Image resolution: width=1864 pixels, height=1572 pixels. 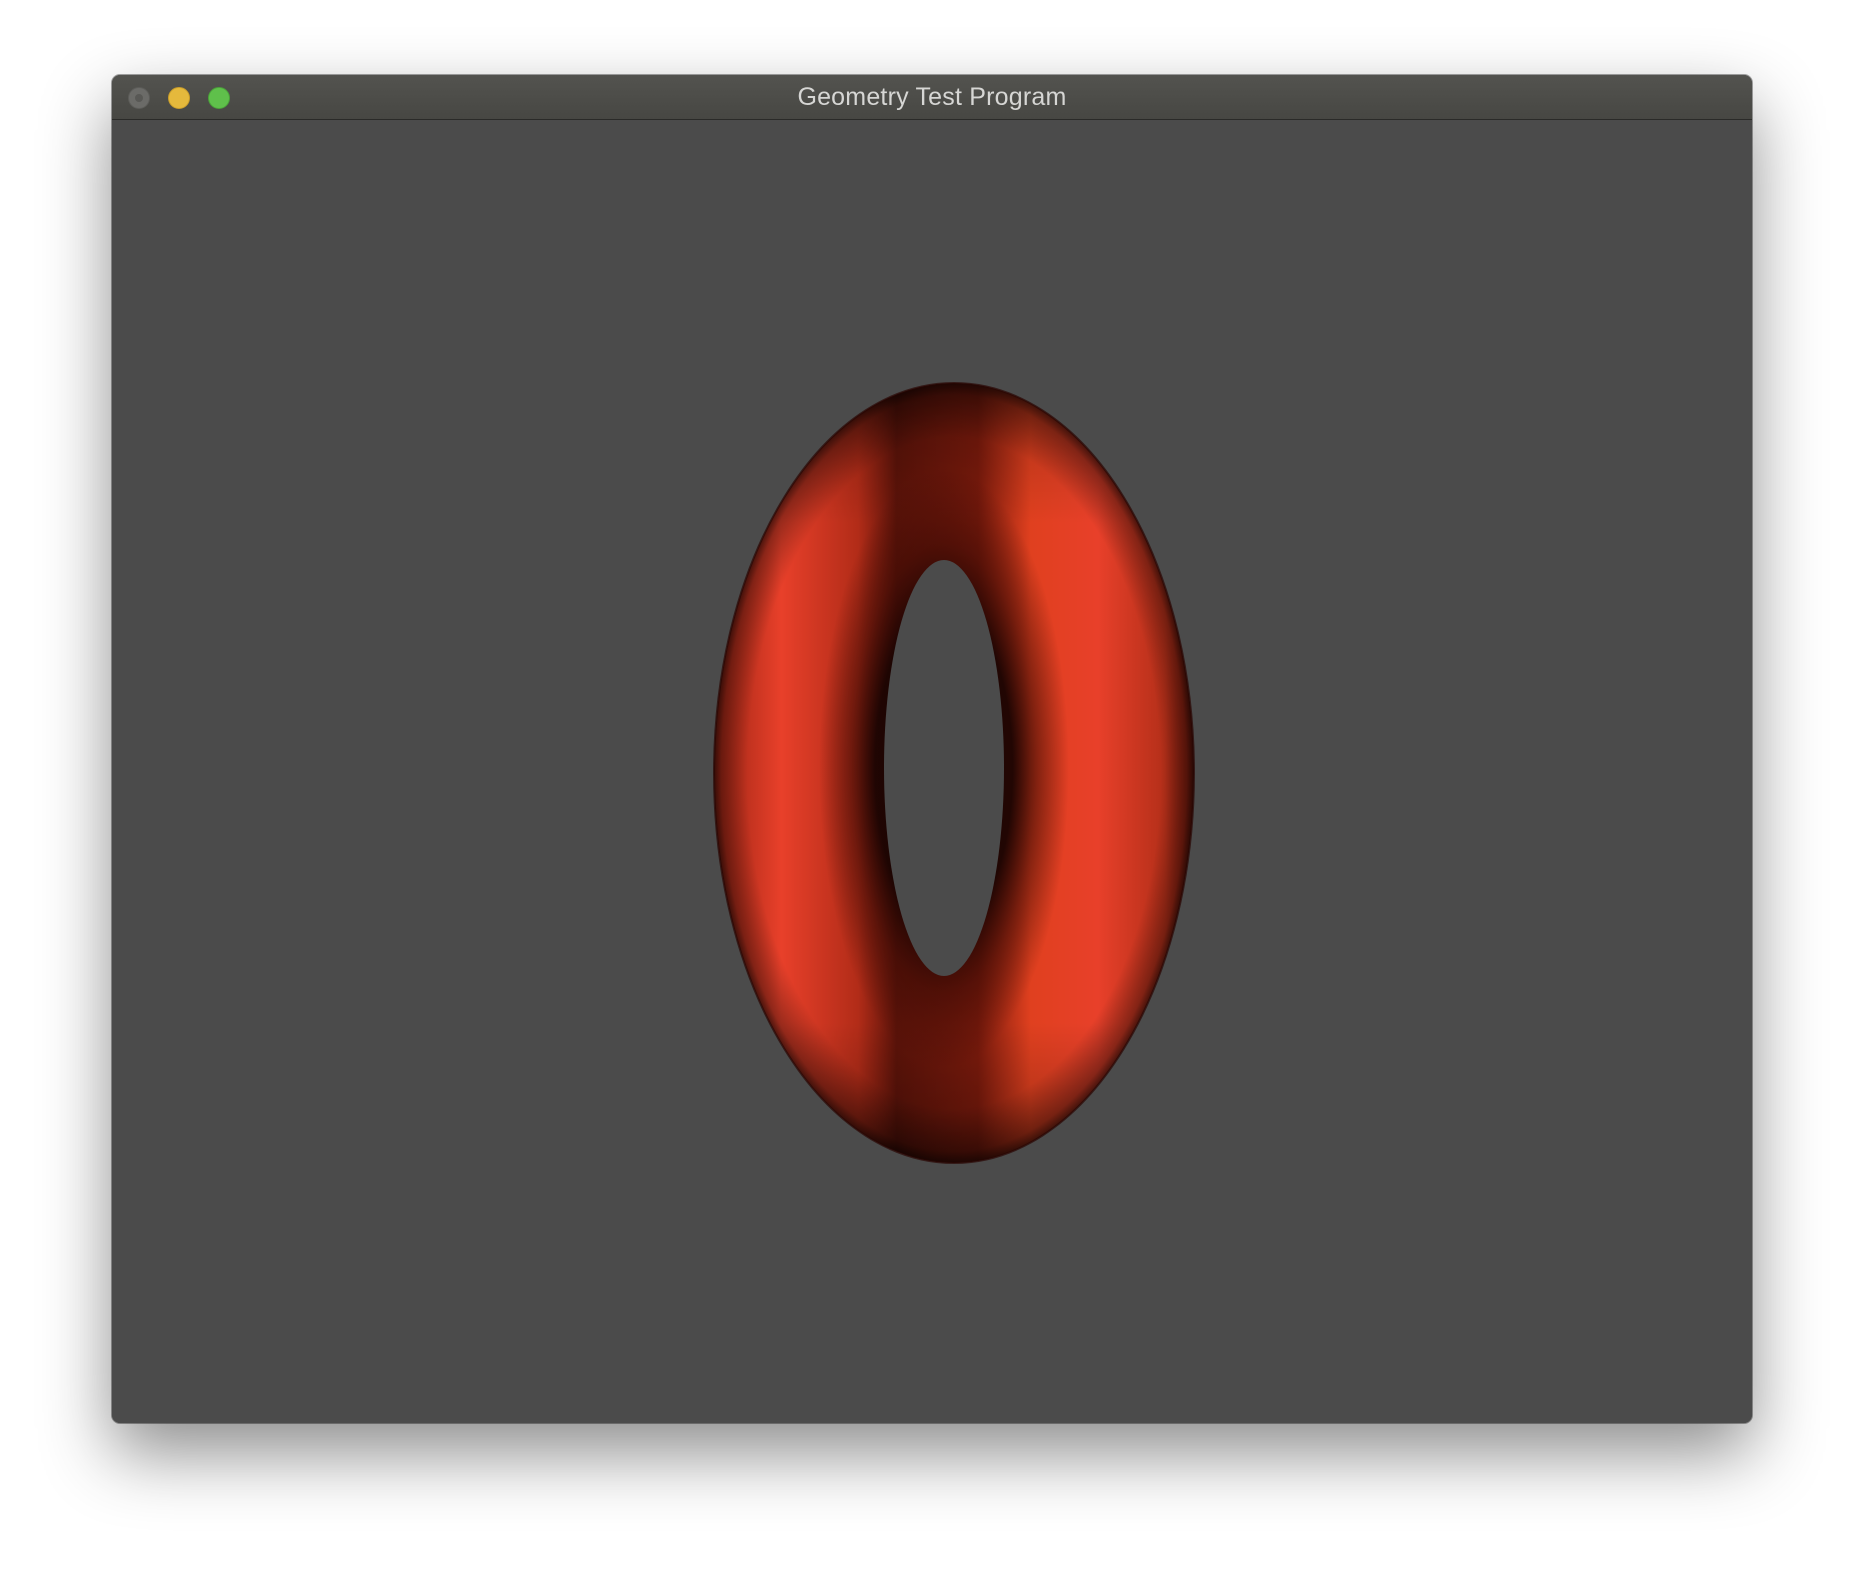 I want to click on title-bar: Geometry Test Program, so click(x=932, y=97).